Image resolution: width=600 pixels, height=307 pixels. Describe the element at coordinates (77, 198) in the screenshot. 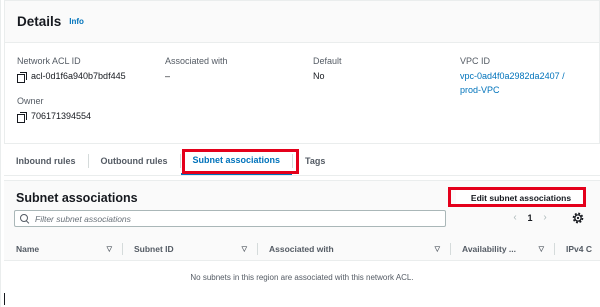

I see `subnet-associations-title: Subnet associations` at that location.